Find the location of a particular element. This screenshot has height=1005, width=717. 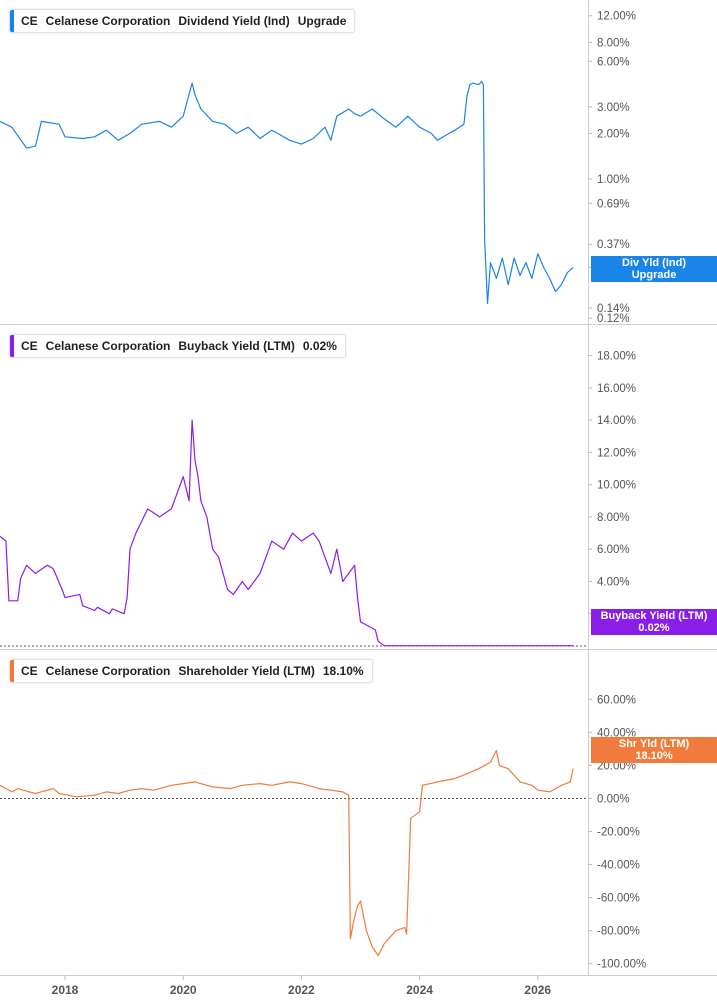

y-tick-label: 0.00% is located at coordinates (613, 799).